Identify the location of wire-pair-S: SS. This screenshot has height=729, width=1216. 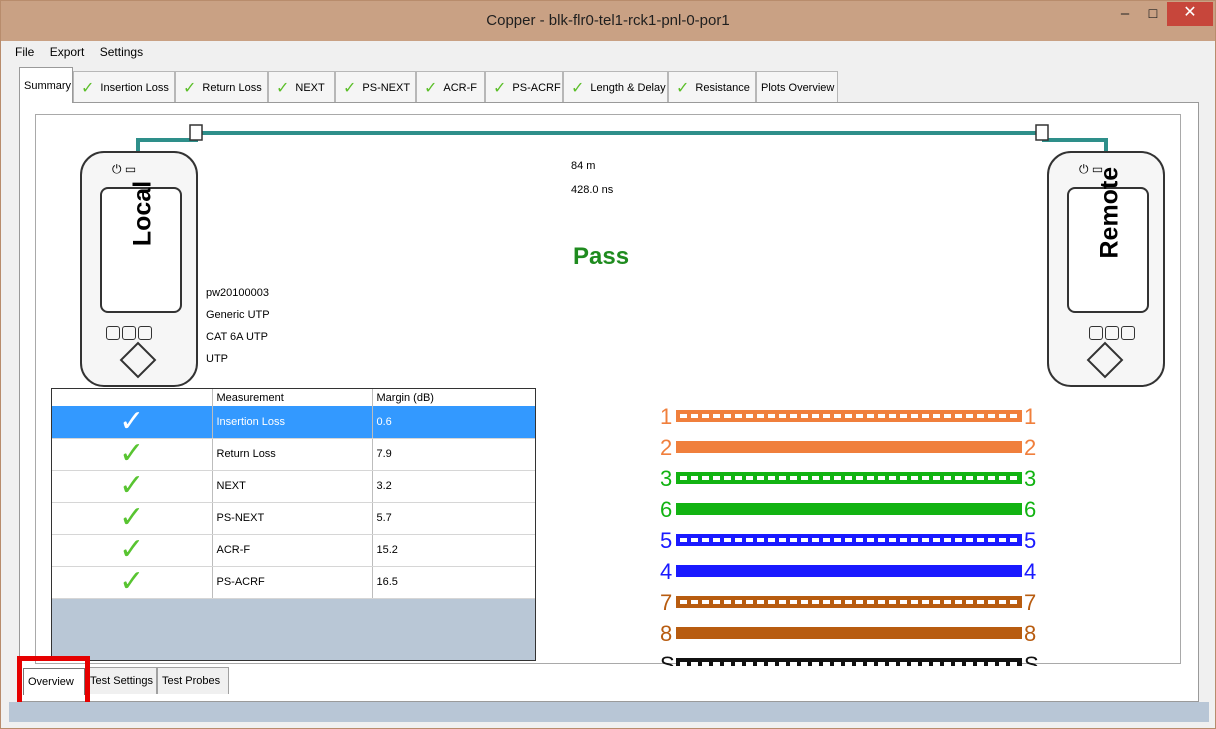
(849, 659).